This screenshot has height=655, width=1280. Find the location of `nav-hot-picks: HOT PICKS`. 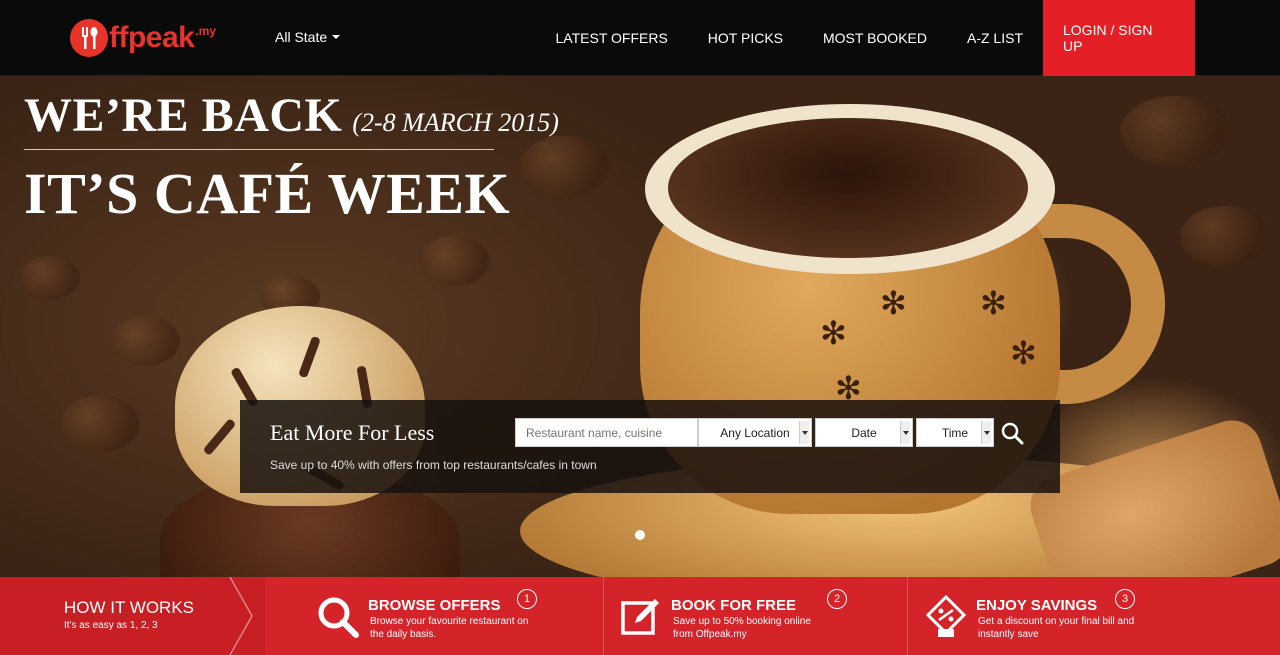

nav-hot-picks: HOT PICKS is located at coordinates (745, 38).